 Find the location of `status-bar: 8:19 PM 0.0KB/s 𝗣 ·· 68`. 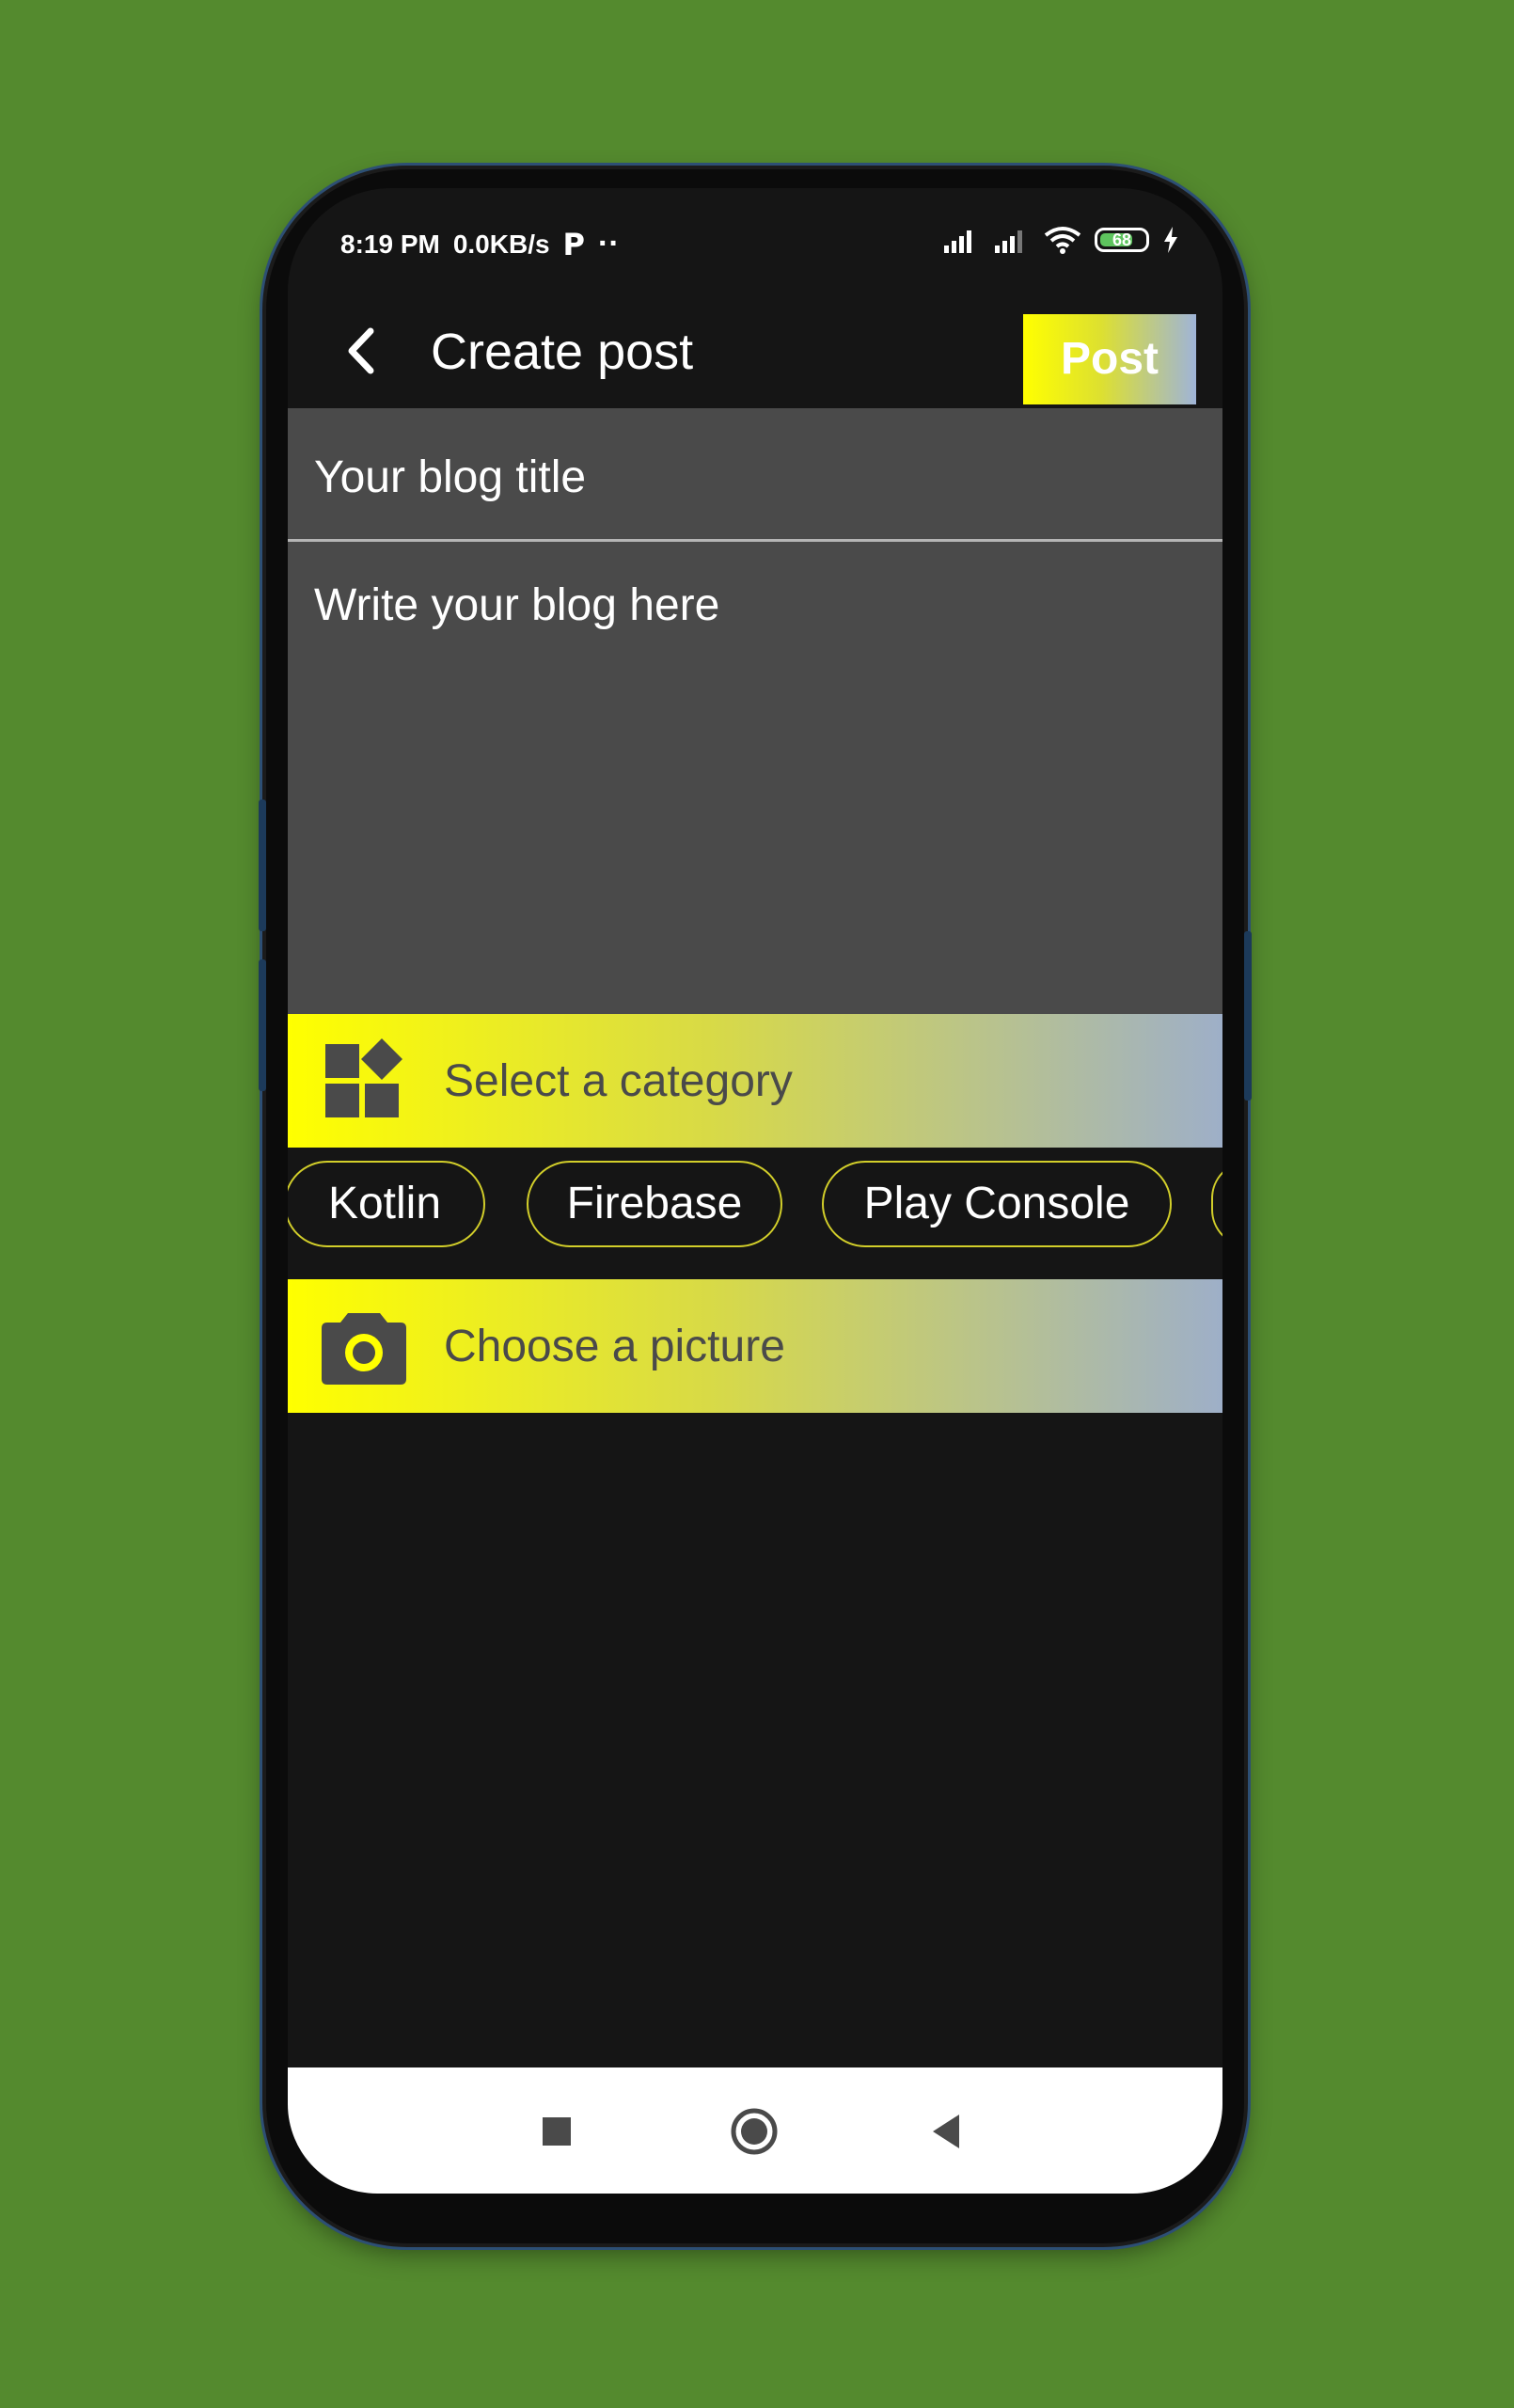

status-bar: 8:19 PM 0.0KB/s 𝗣 ·· 68 is located at coordinates (755, 241).